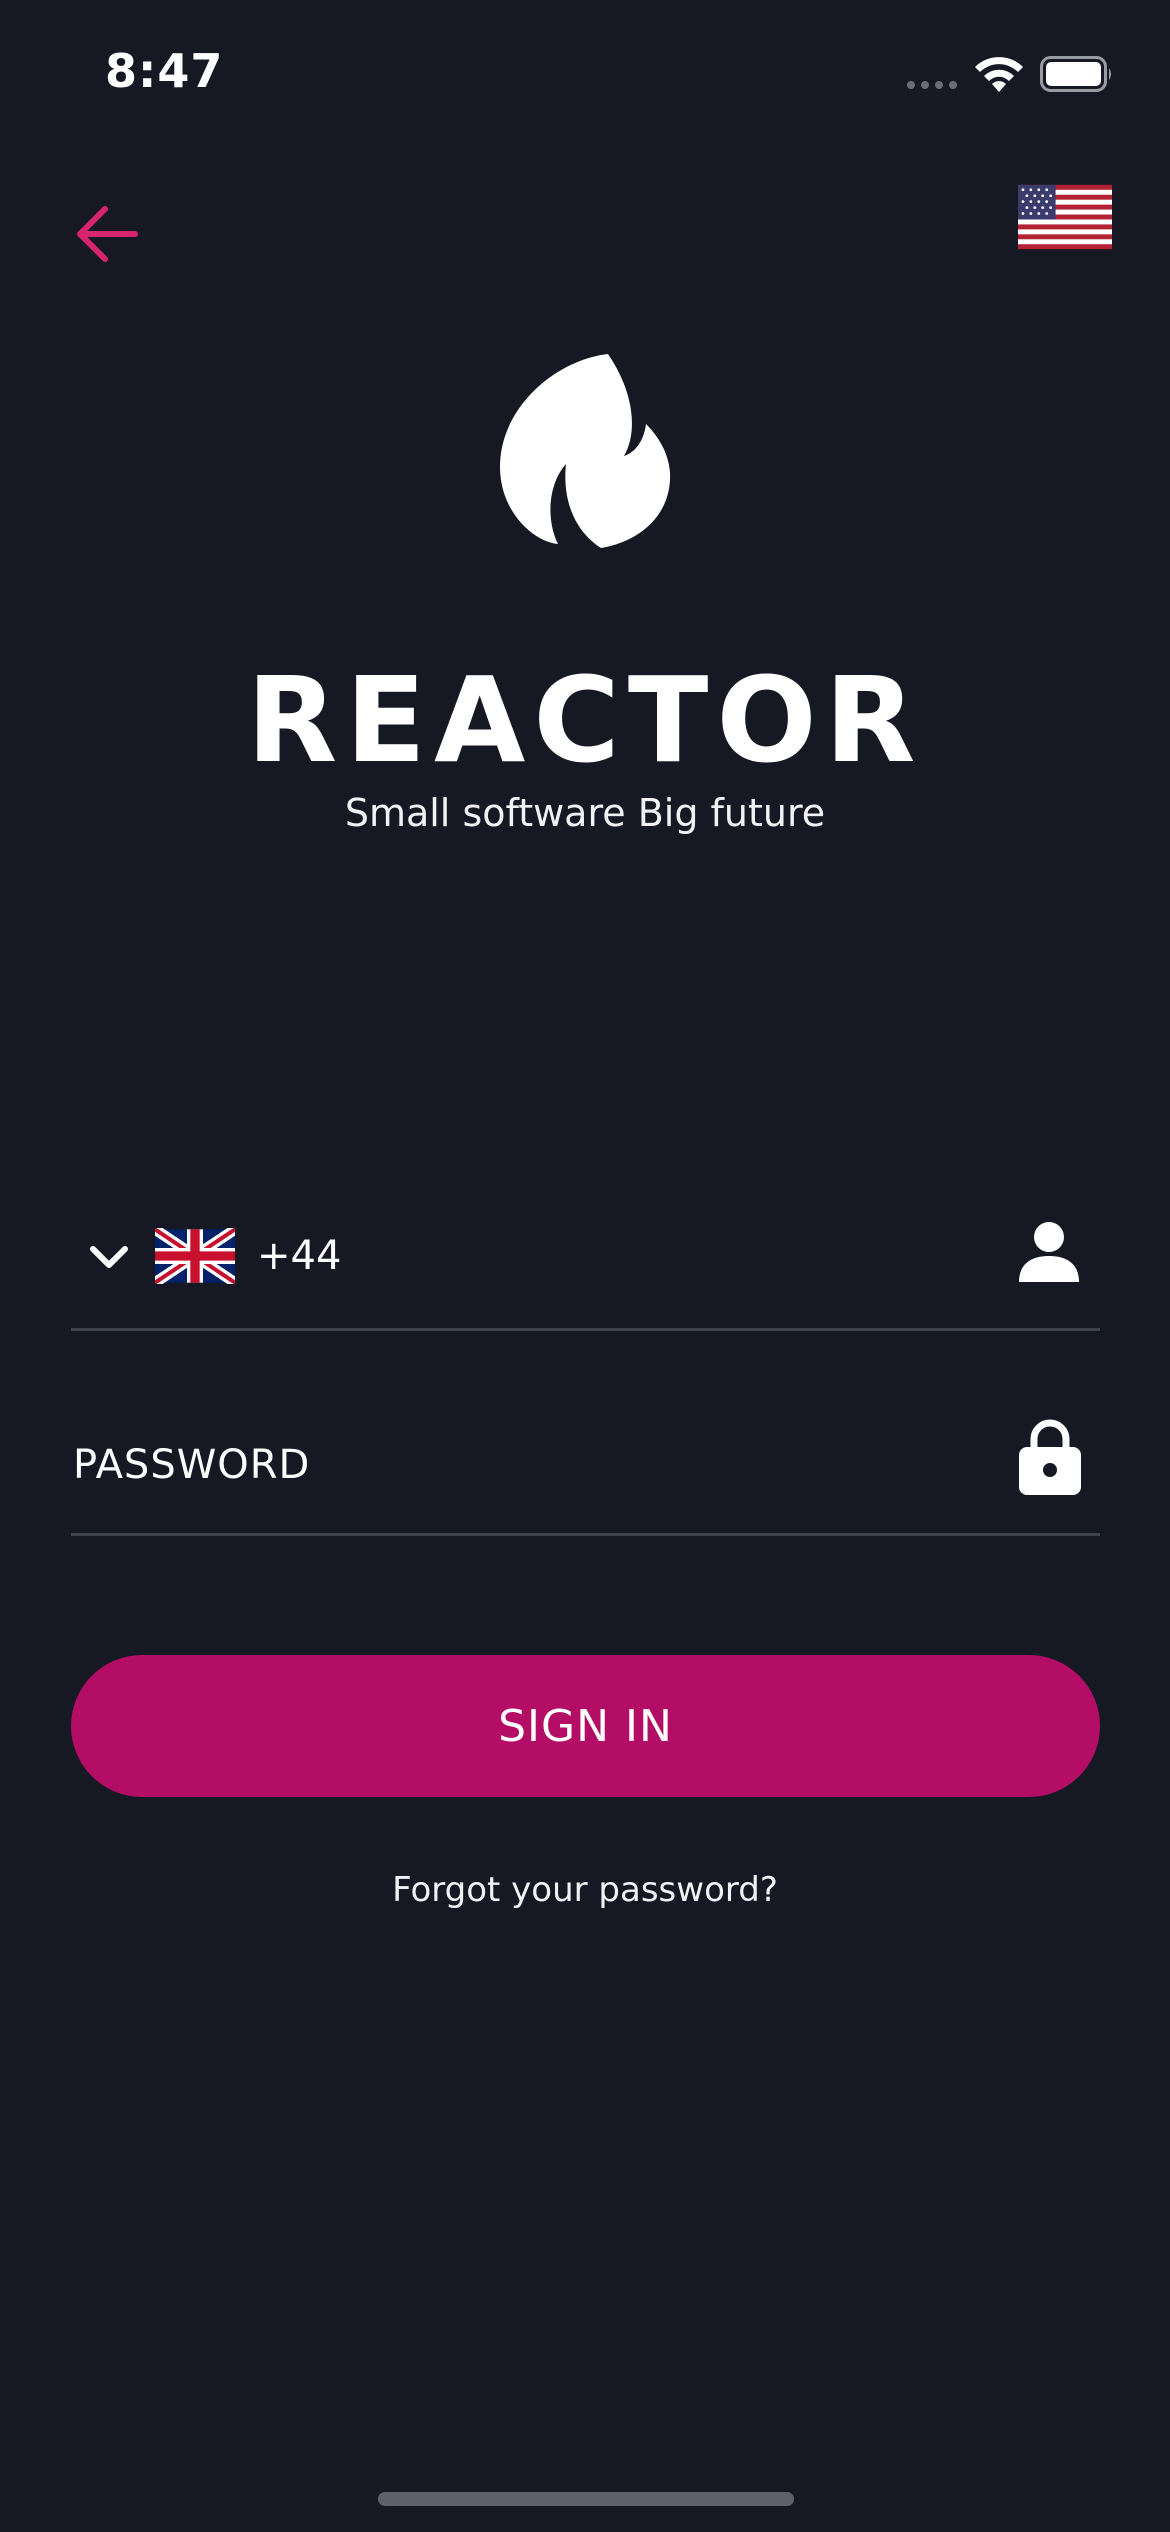  I want to click on app-title: REACTOR, so click(585, 720).